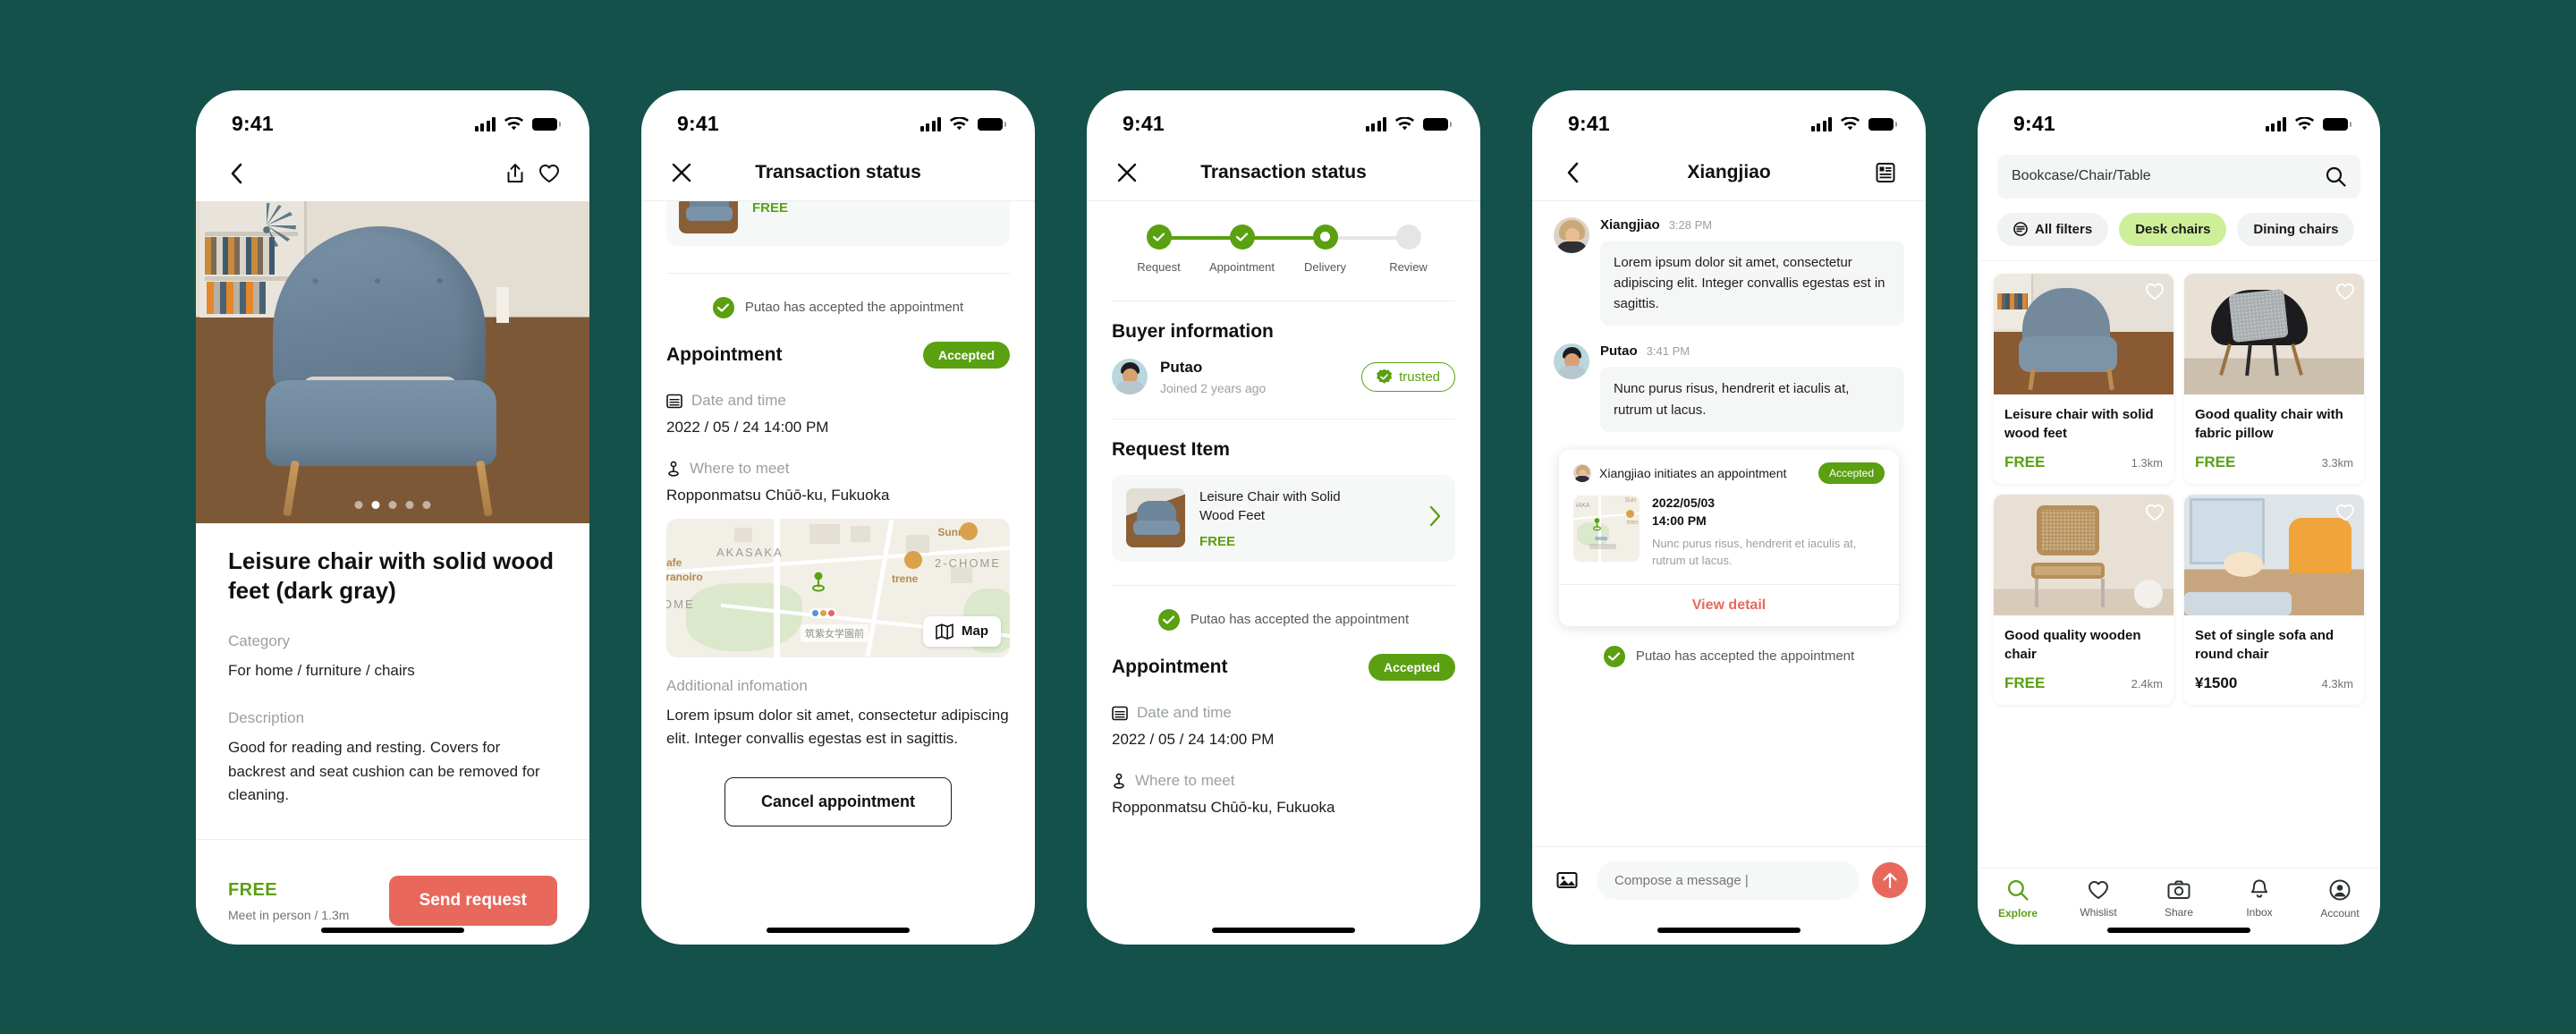  I want to click on buyer-row: Putao Joined 2 years ago trusted, so click(1283, 377).